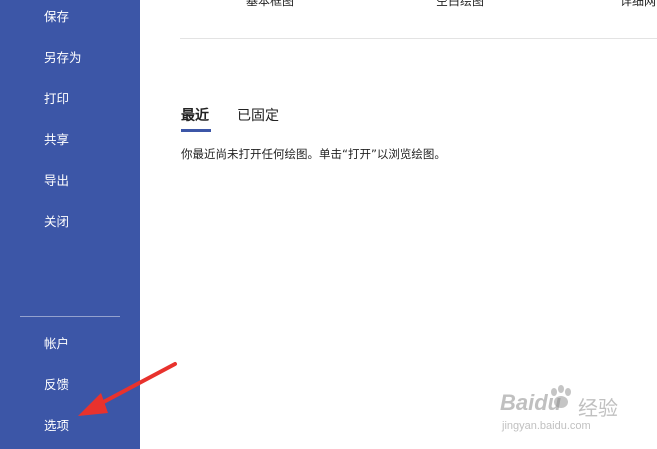 The image size is (657, 449). I want to click on sidebar-item-save: 保存, so click(56, 17).